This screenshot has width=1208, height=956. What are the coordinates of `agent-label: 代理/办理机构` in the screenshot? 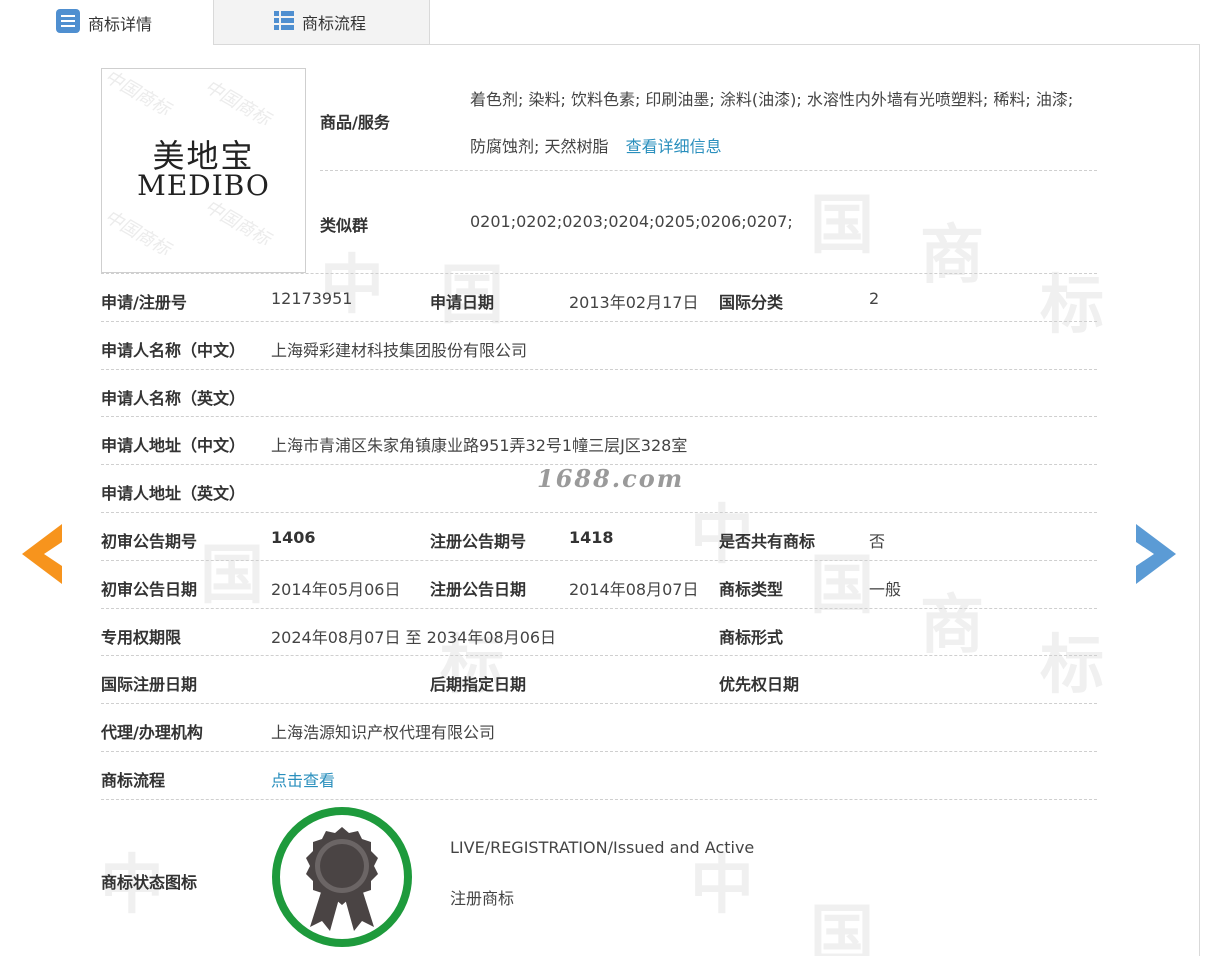 It's located at (152, 732).